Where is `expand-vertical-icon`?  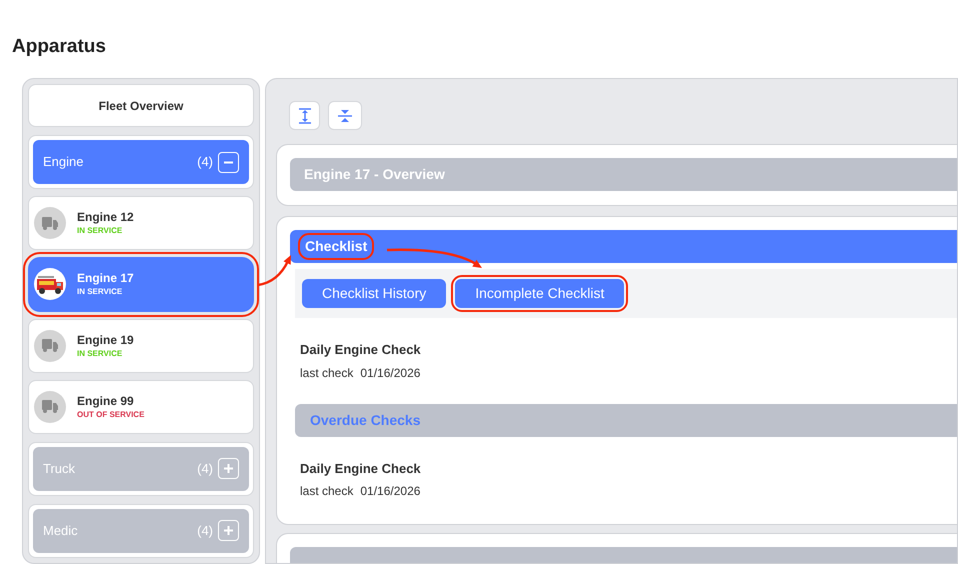 expand-vertical-icon is located at coordinates (305, 116).